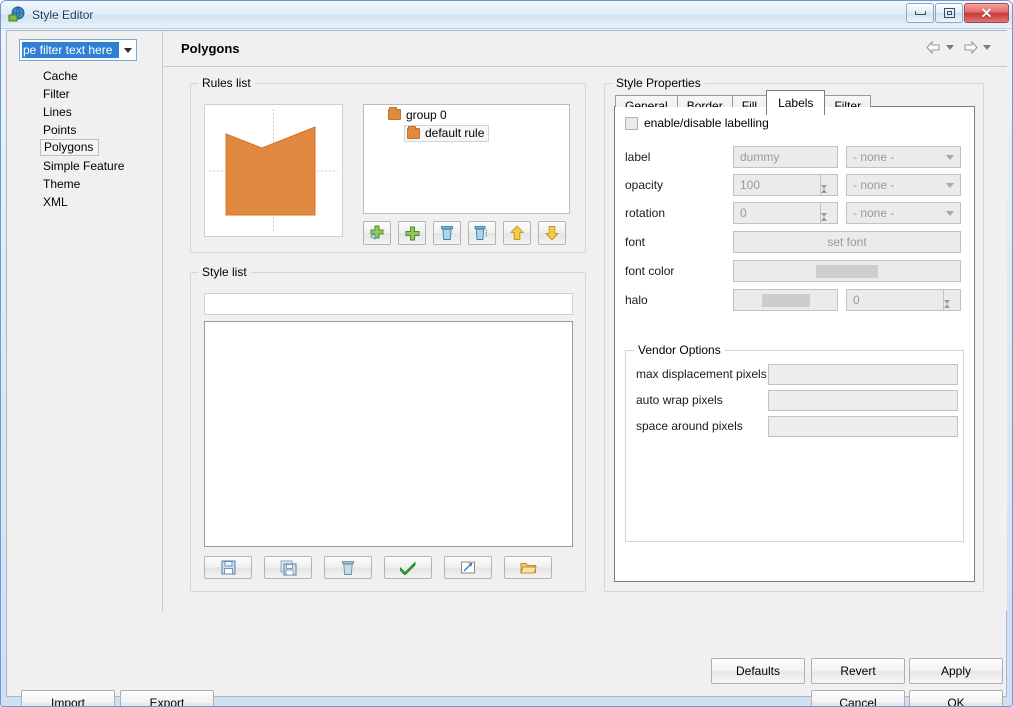  I want to click on max-displacement-label: max displacement pixels, so click(701, 374).